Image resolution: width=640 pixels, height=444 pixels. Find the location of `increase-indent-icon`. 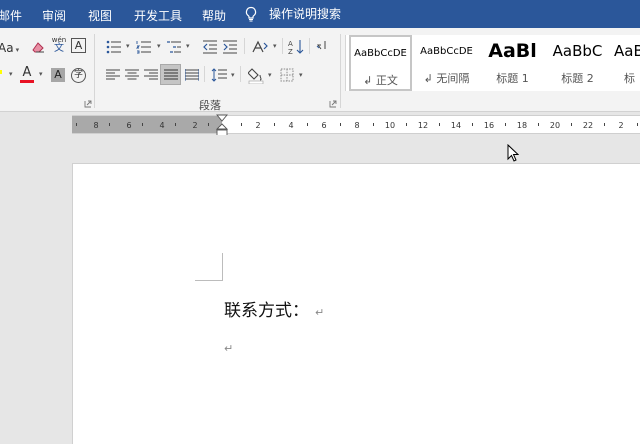

increase-indent-icon is located at coordinates (230, 47).